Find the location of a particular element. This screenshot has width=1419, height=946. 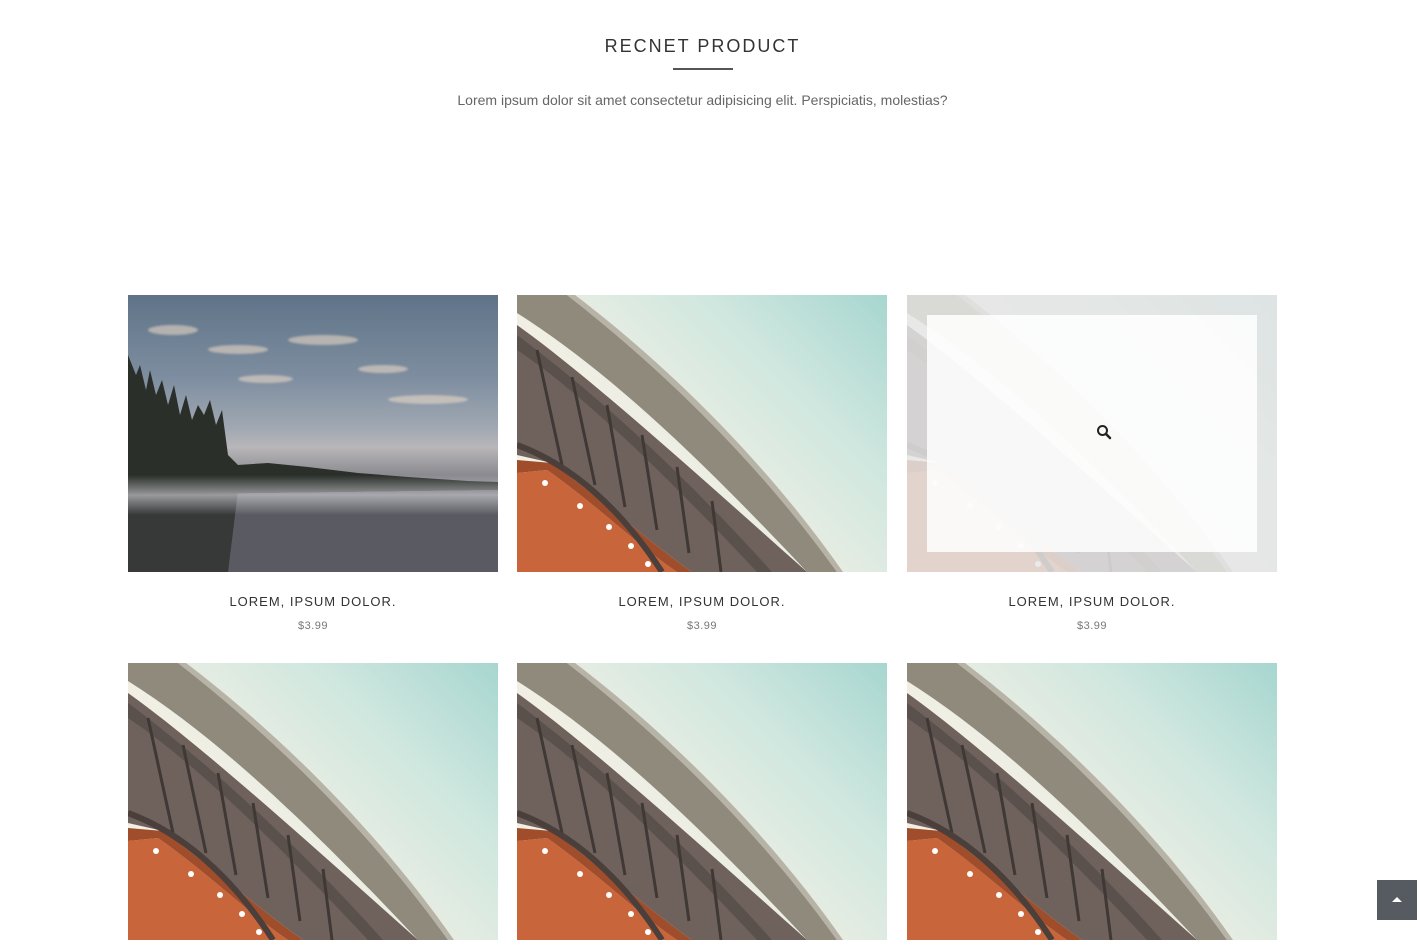

hover-overlay is located at coordinates (1092, 433).